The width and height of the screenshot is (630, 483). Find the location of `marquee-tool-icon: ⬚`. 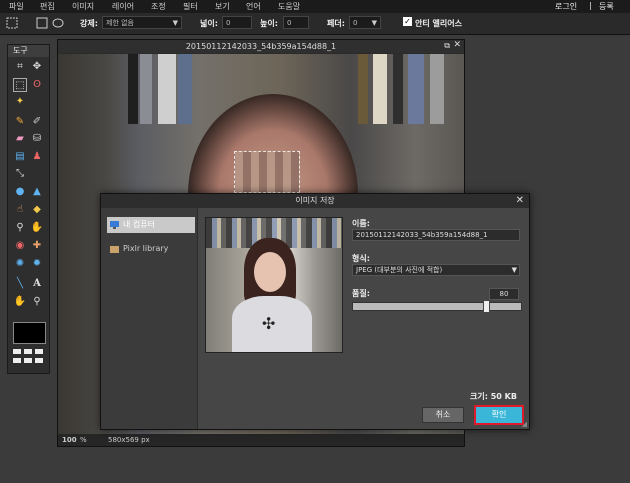

marquee-tool-icon: ⬚ is located at coordinates (20, 85).